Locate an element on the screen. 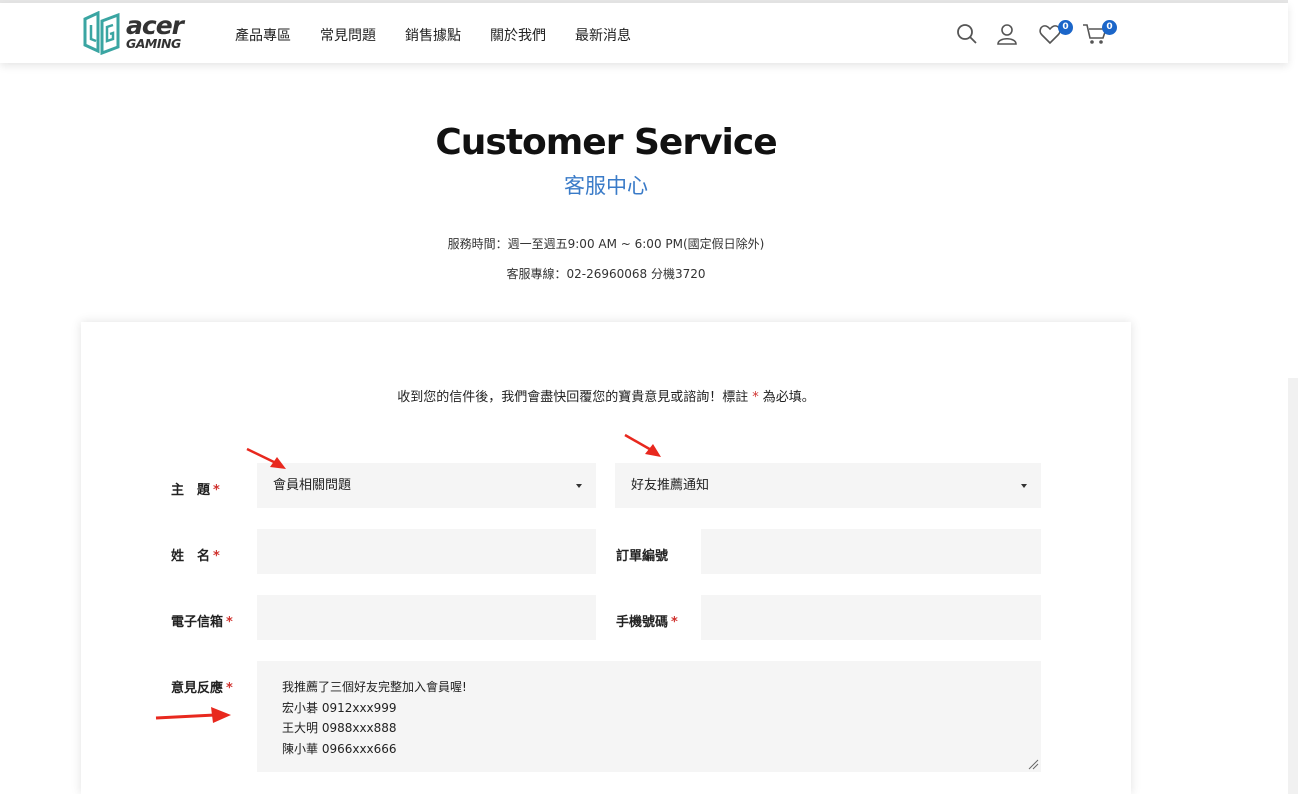  nav-faq: 常見問題 is located at coordinates (348, 35).